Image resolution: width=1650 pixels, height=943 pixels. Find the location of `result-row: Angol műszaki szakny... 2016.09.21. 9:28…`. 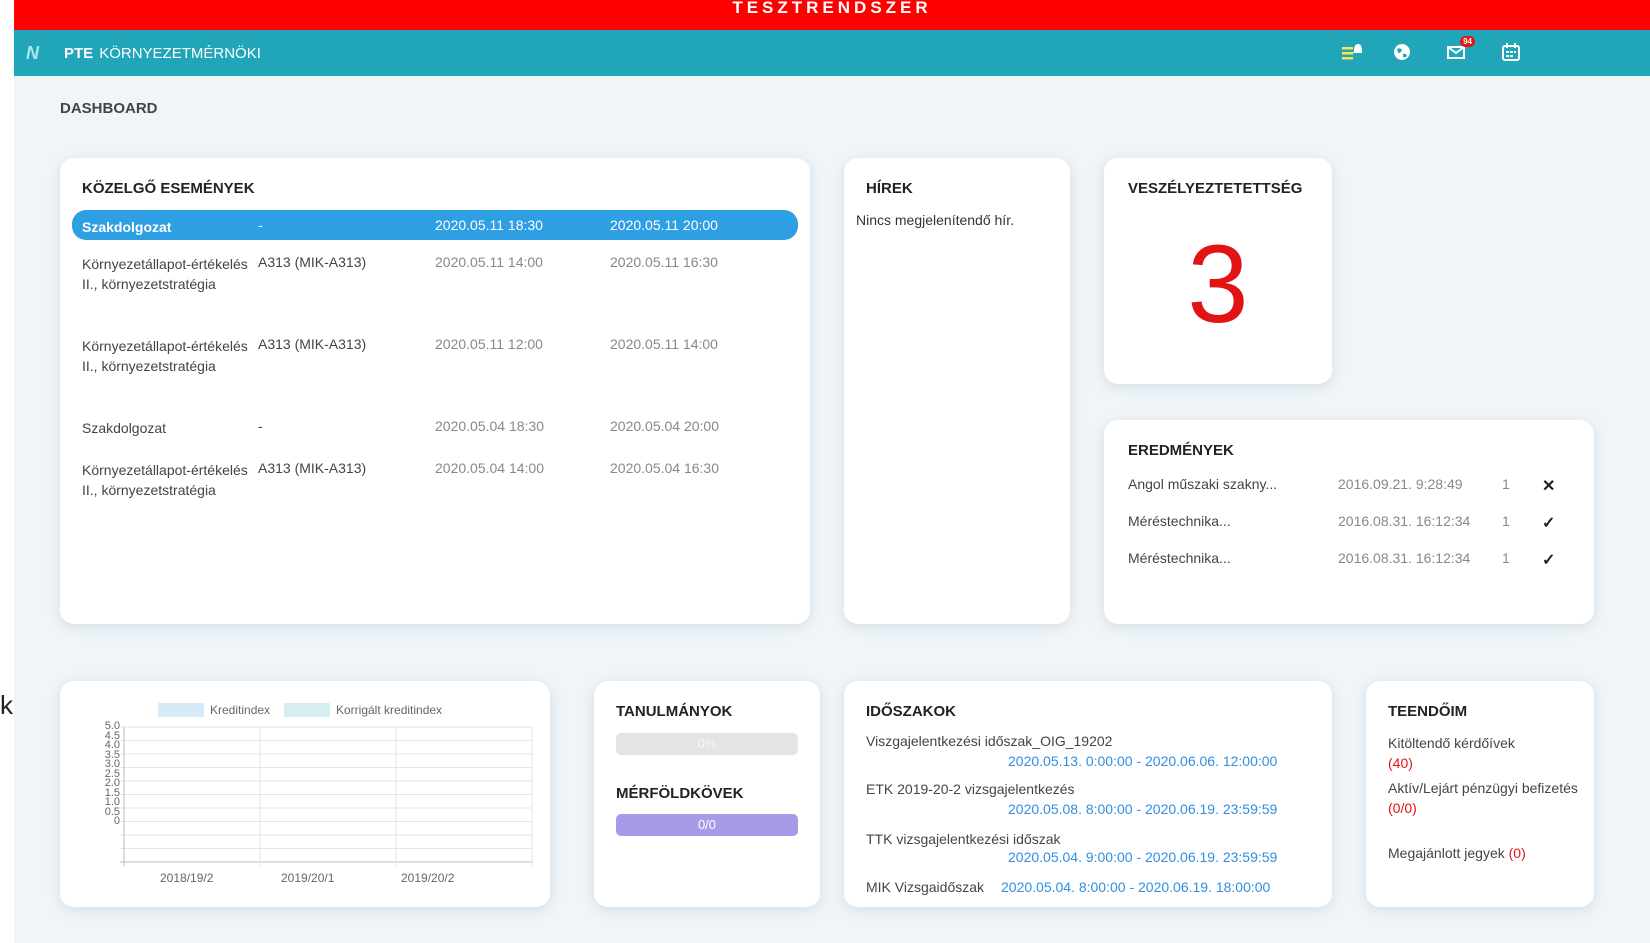

result-row: Angol műszaki szakny... 2016.09.21. 9:28… is located at coordinates (1353, 487).